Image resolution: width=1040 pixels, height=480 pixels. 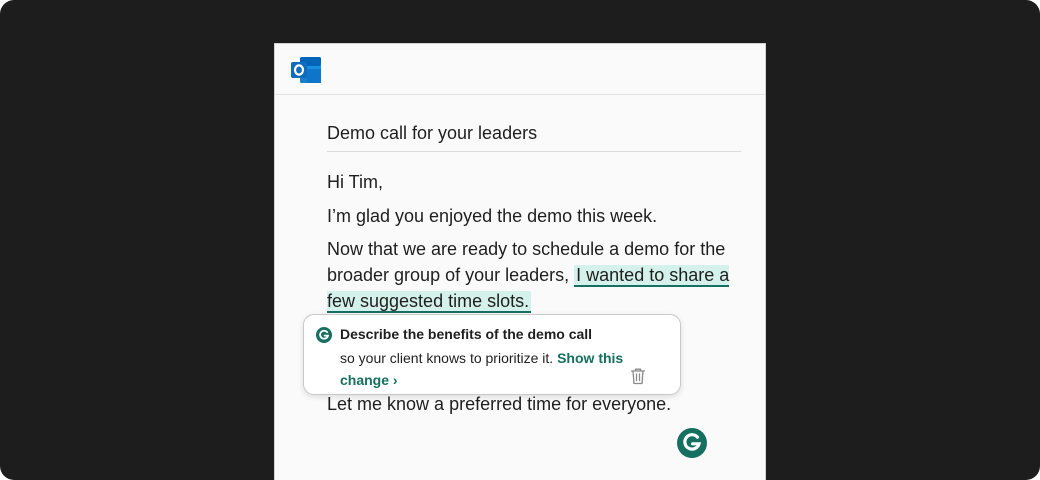 I want to click on email-line-1: I’m glad you enjoyed the demo this week., so click(x=492, y=216).